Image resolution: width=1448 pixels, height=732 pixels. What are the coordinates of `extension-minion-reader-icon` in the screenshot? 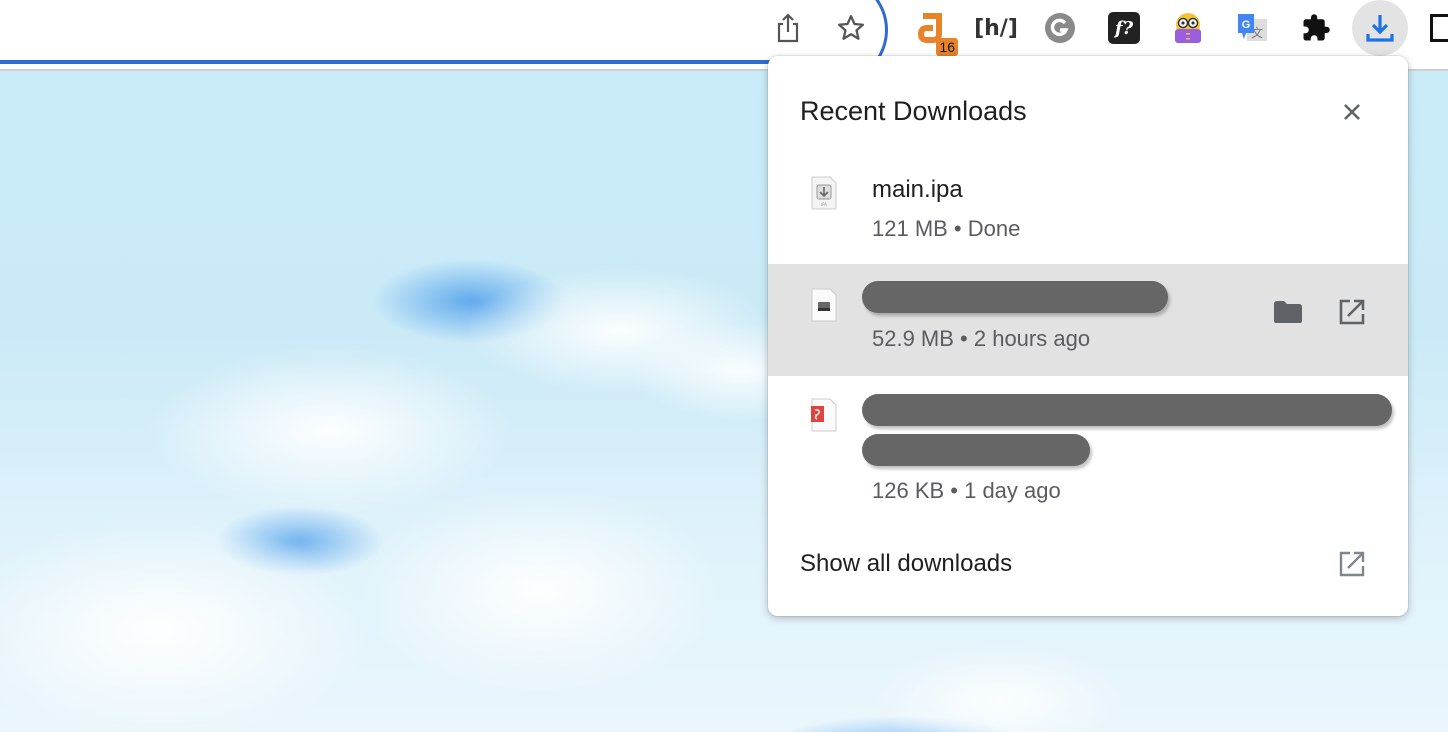 It's located at (1188, 28).